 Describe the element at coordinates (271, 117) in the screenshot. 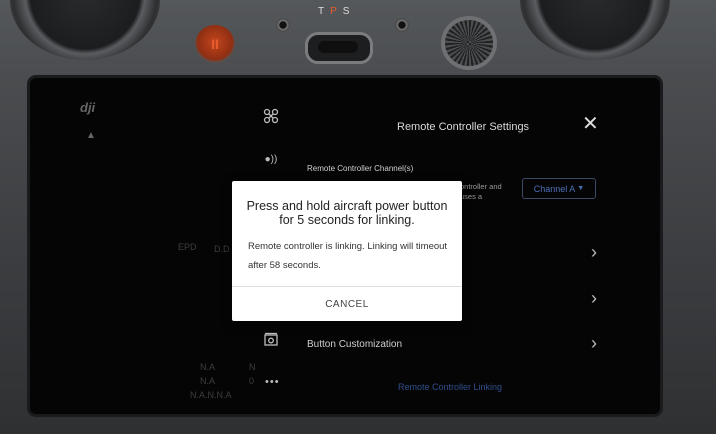

I see `drone-icon` at that location.